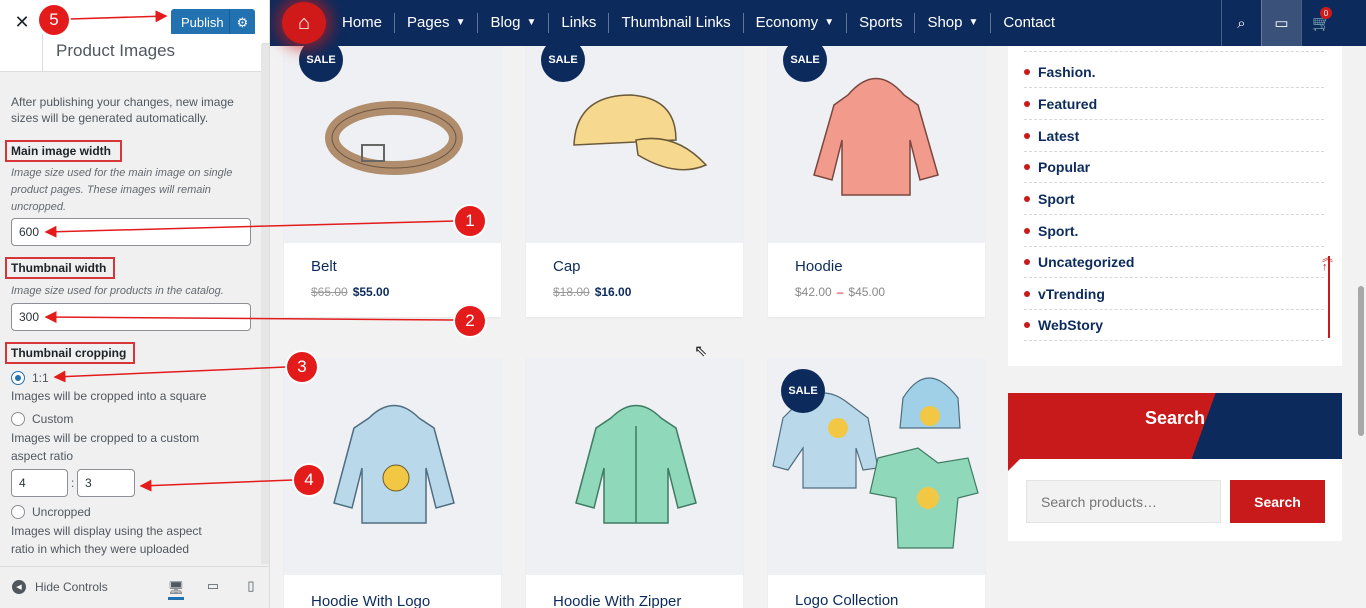 The width and height of the screenshot is (1366, 608). What do you see at coordinates (39, 207) in the screenshot?
I see `main-image-desc-3: uncropped.` at bounding box center [39, 207].